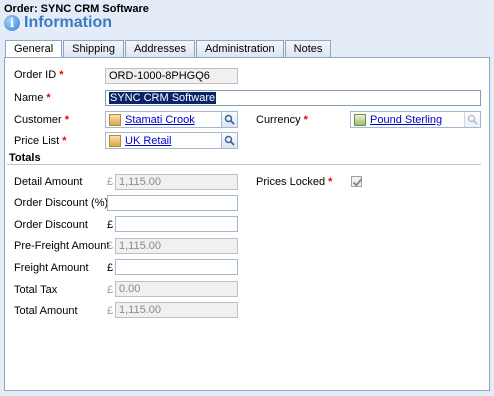 This screenshot has height=396, width=494. I want to click on price-list-label: Price List *, so click(40, 141).